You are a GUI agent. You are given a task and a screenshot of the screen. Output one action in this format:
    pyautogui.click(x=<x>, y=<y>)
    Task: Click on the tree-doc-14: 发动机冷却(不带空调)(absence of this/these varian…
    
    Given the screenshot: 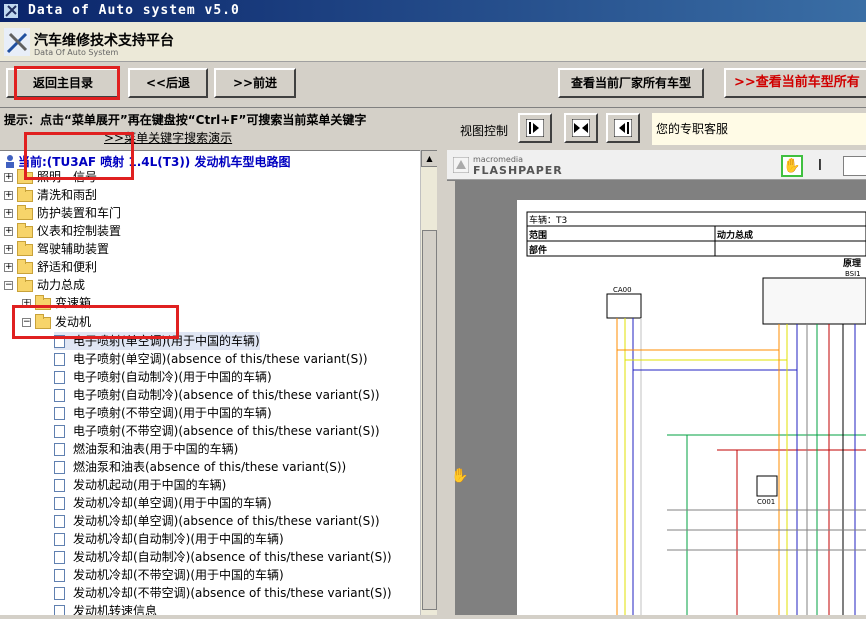 What is the action you would take?
    pyautogui.click(x=223, y=593)
    